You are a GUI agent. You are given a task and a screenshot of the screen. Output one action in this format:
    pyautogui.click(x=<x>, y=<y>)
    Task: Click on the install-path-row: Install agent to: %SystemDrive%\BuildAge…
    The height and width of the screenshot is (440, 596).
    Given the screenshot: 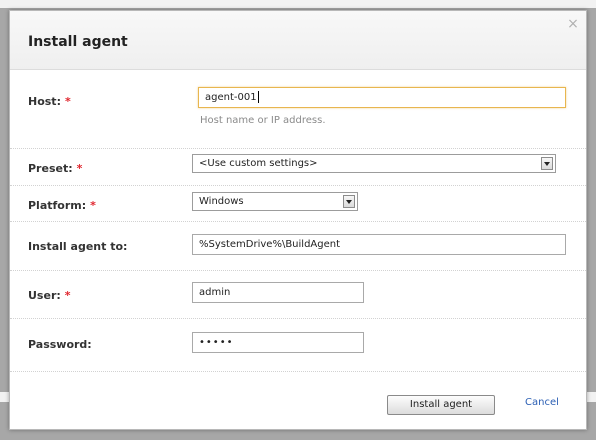 What is the action you would take?
    pyautogui.click(x=298, y=246)
    